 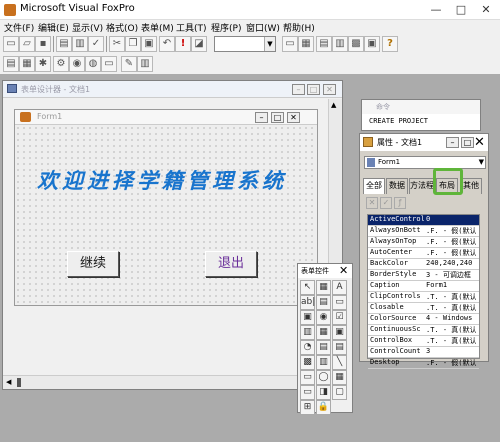 What do you see at coordinates (162, 180) in the screenshot?
I see `form-heading-label: 欢迎进择学籍管理系统` at bounding box center [162, 180].